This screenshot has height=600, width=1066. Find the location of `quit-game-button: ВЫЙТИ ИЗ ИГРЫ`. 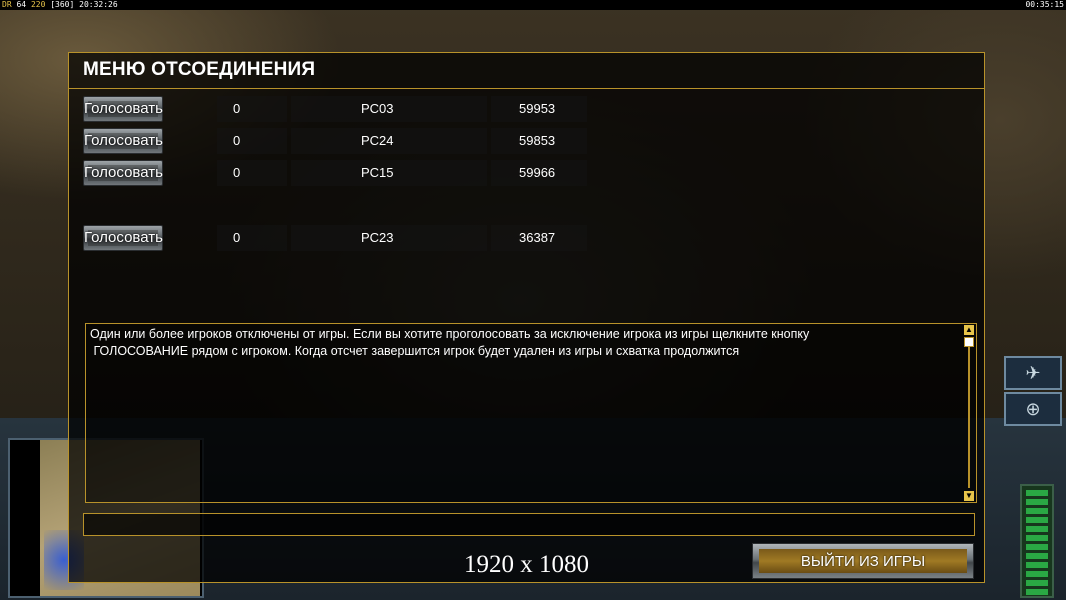

quit-game-button: ВЫЙТИ ИЗ ИГРЫ is located at coordinates (863, 561).